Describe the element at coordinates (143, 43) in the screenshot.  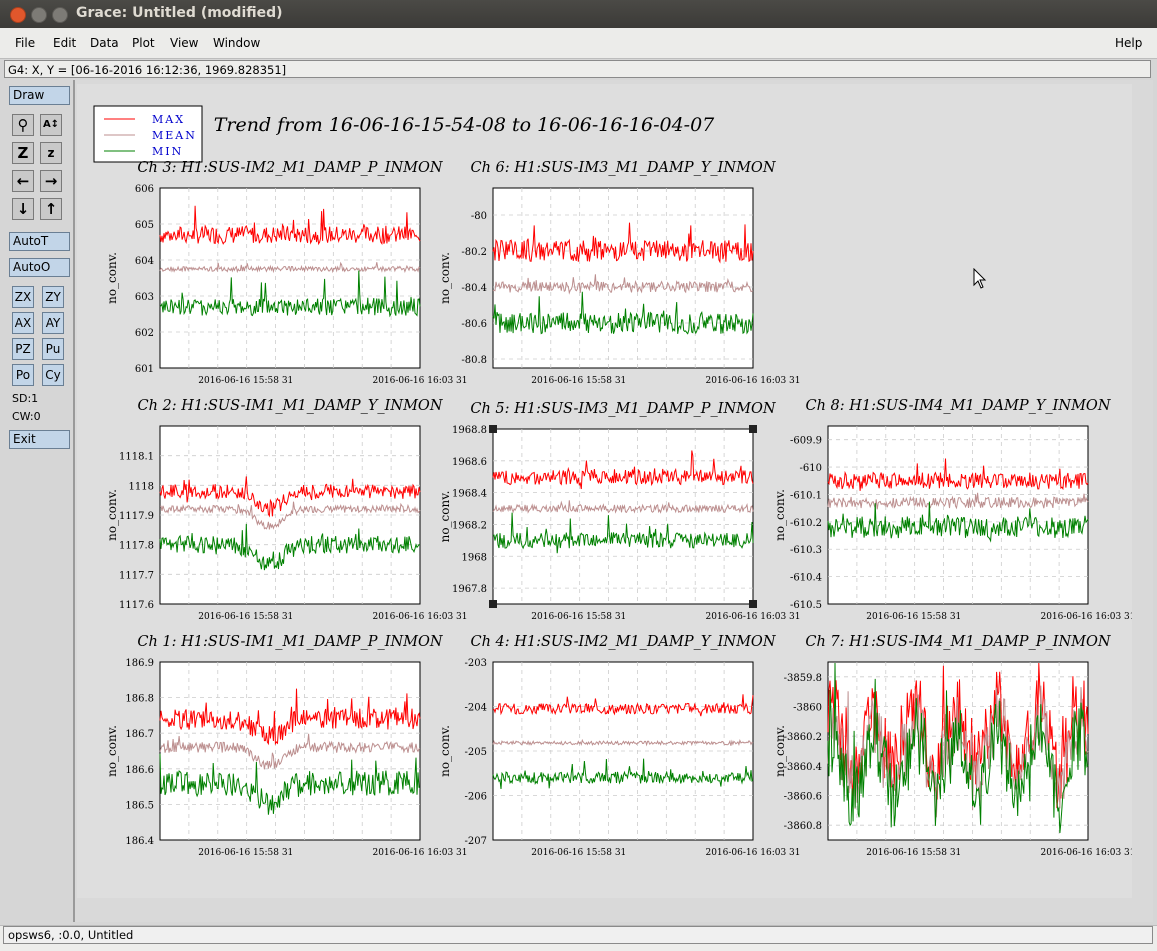
I see `menu-plot: Plot` at that location.